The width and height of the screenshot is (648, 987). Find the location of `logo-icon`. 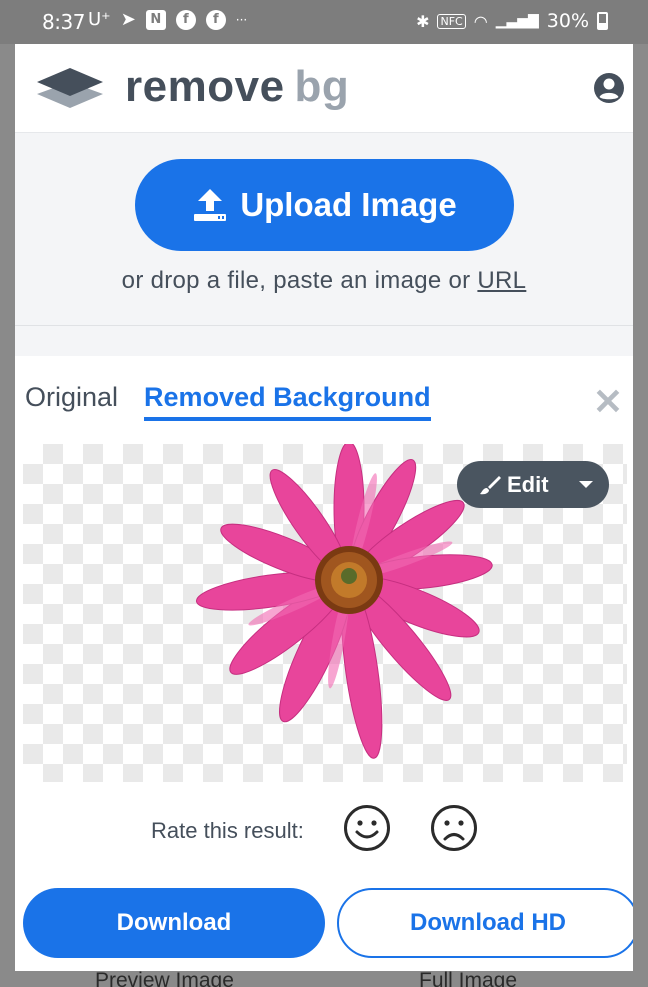

logo-icon is located at coordinates (70, 89).